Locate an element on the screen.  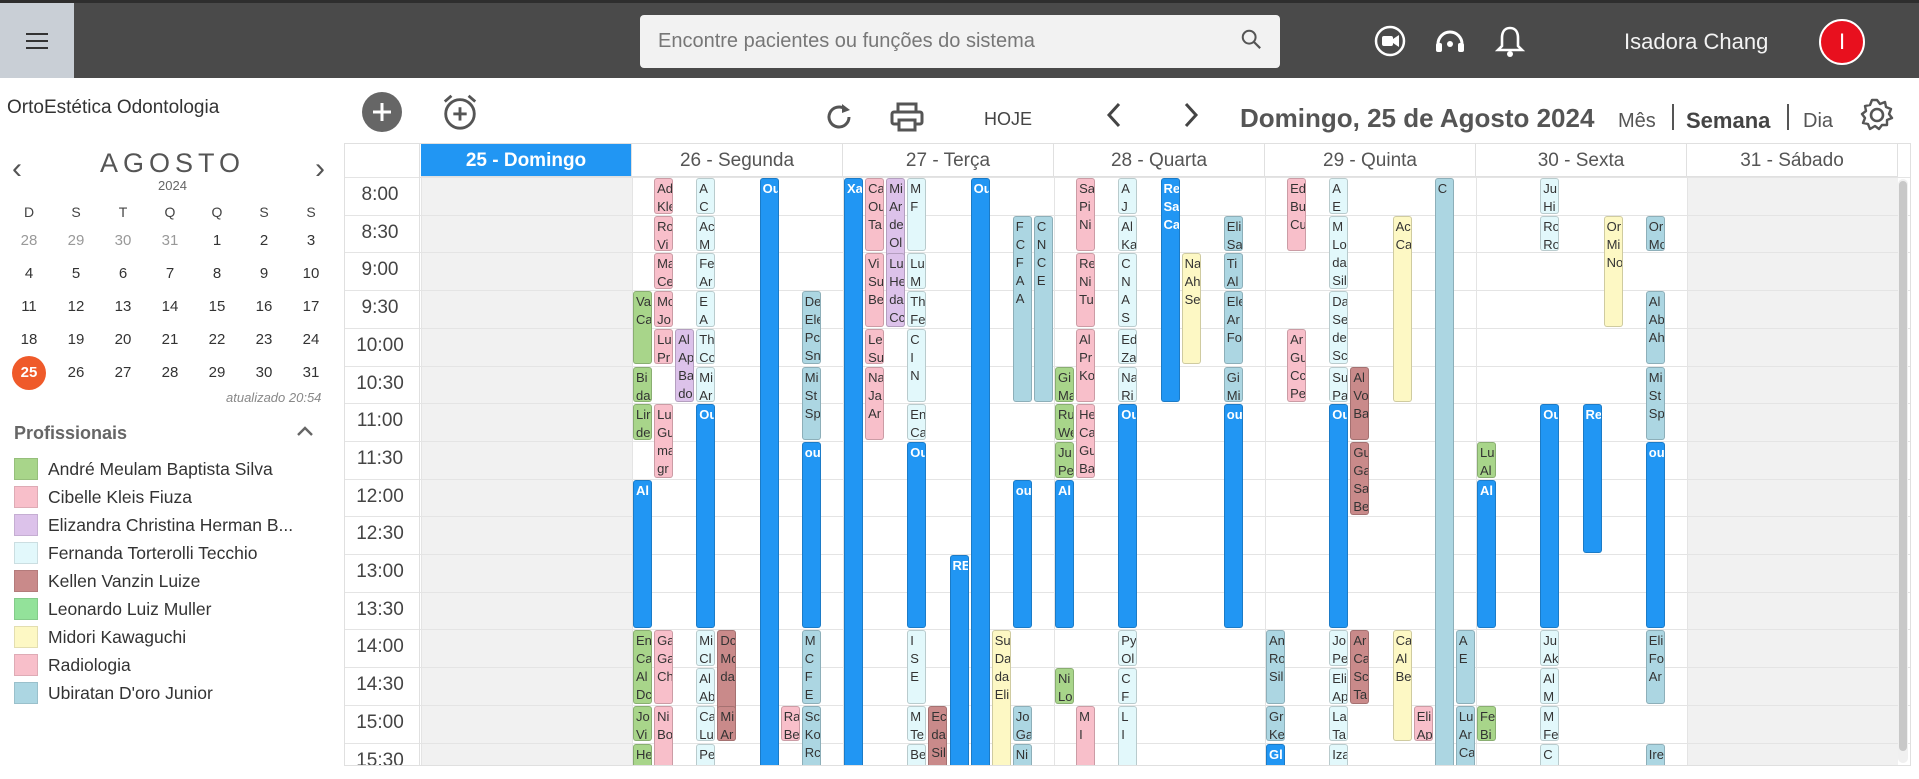
appointment-block: En Ca is located at coordinates (917, 422).